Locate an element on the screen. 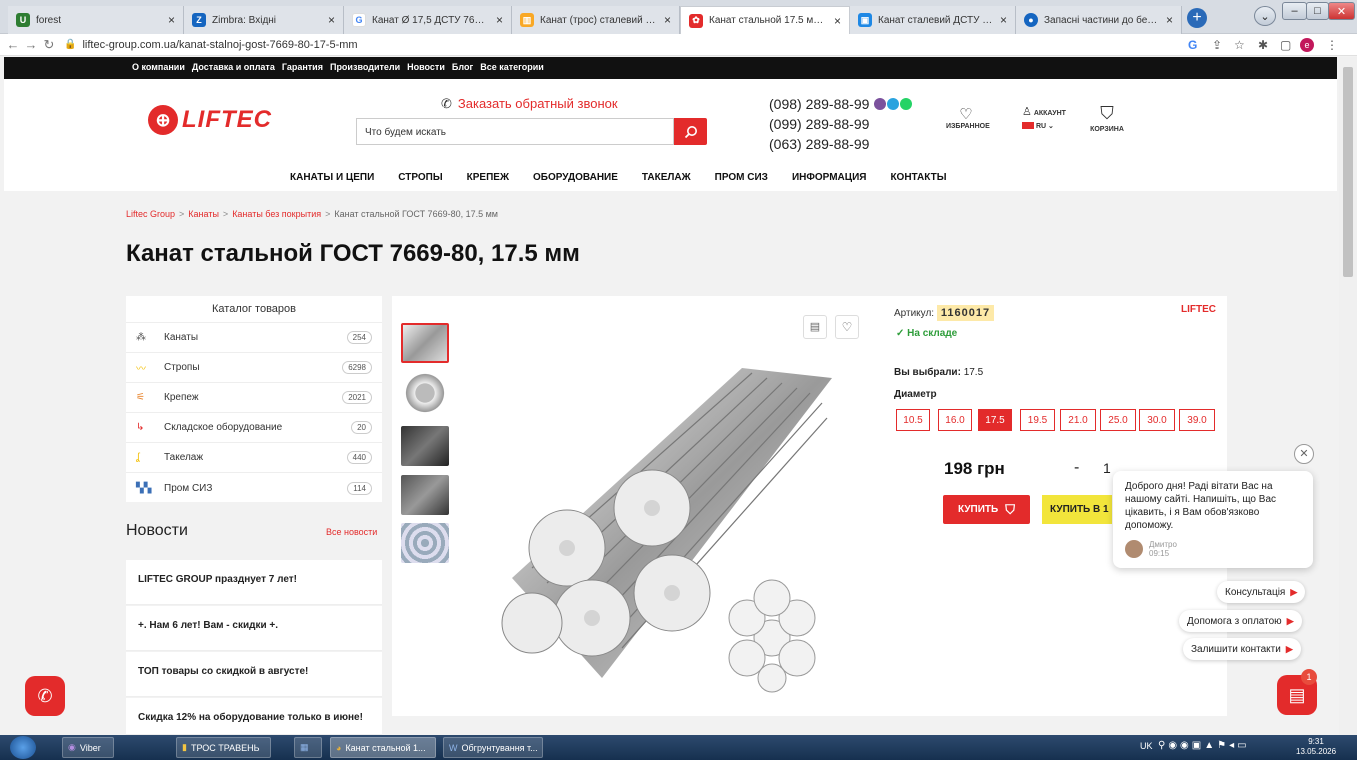 The width and height of the screenshot is (1357, 760). language-select: RU ⌄ is located at coordinates (1050, 126).